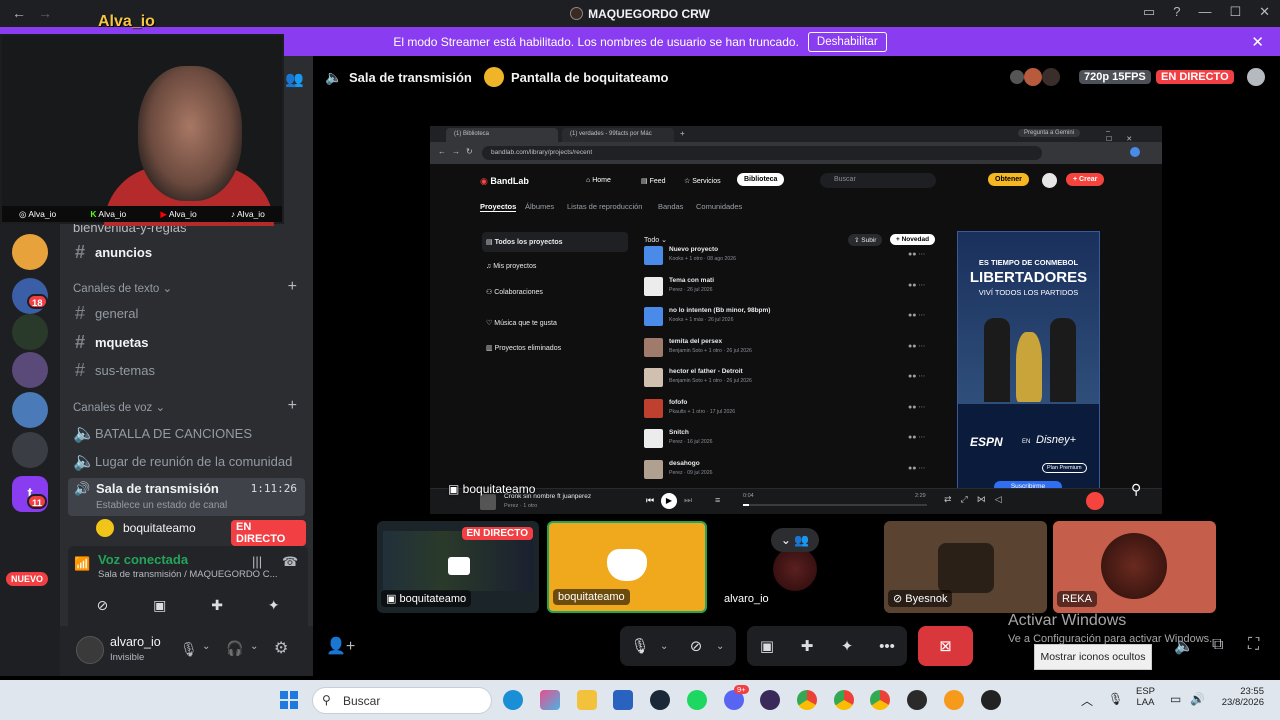 The height and width of the screenshot is (720, 1280). I want to click on channel-status: Establece un estado de canal, so click(161, 505).